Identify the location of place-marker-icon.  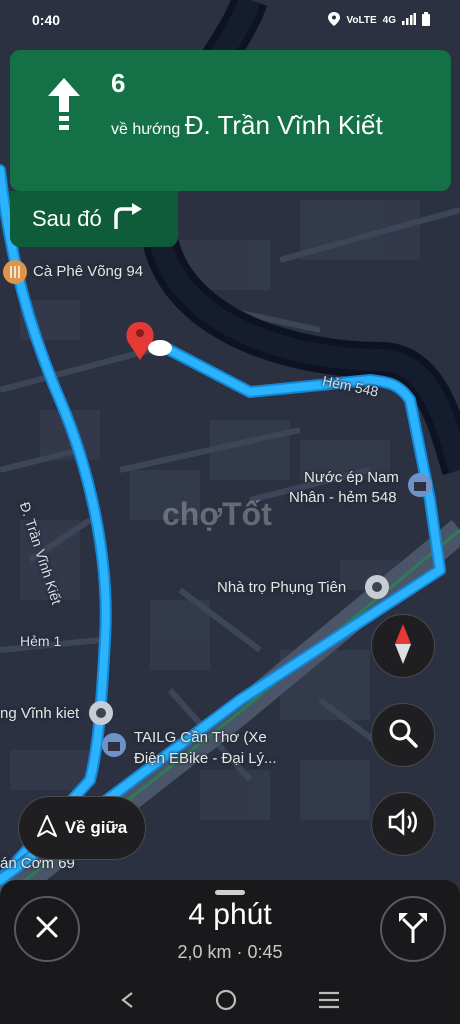
(377, 587).